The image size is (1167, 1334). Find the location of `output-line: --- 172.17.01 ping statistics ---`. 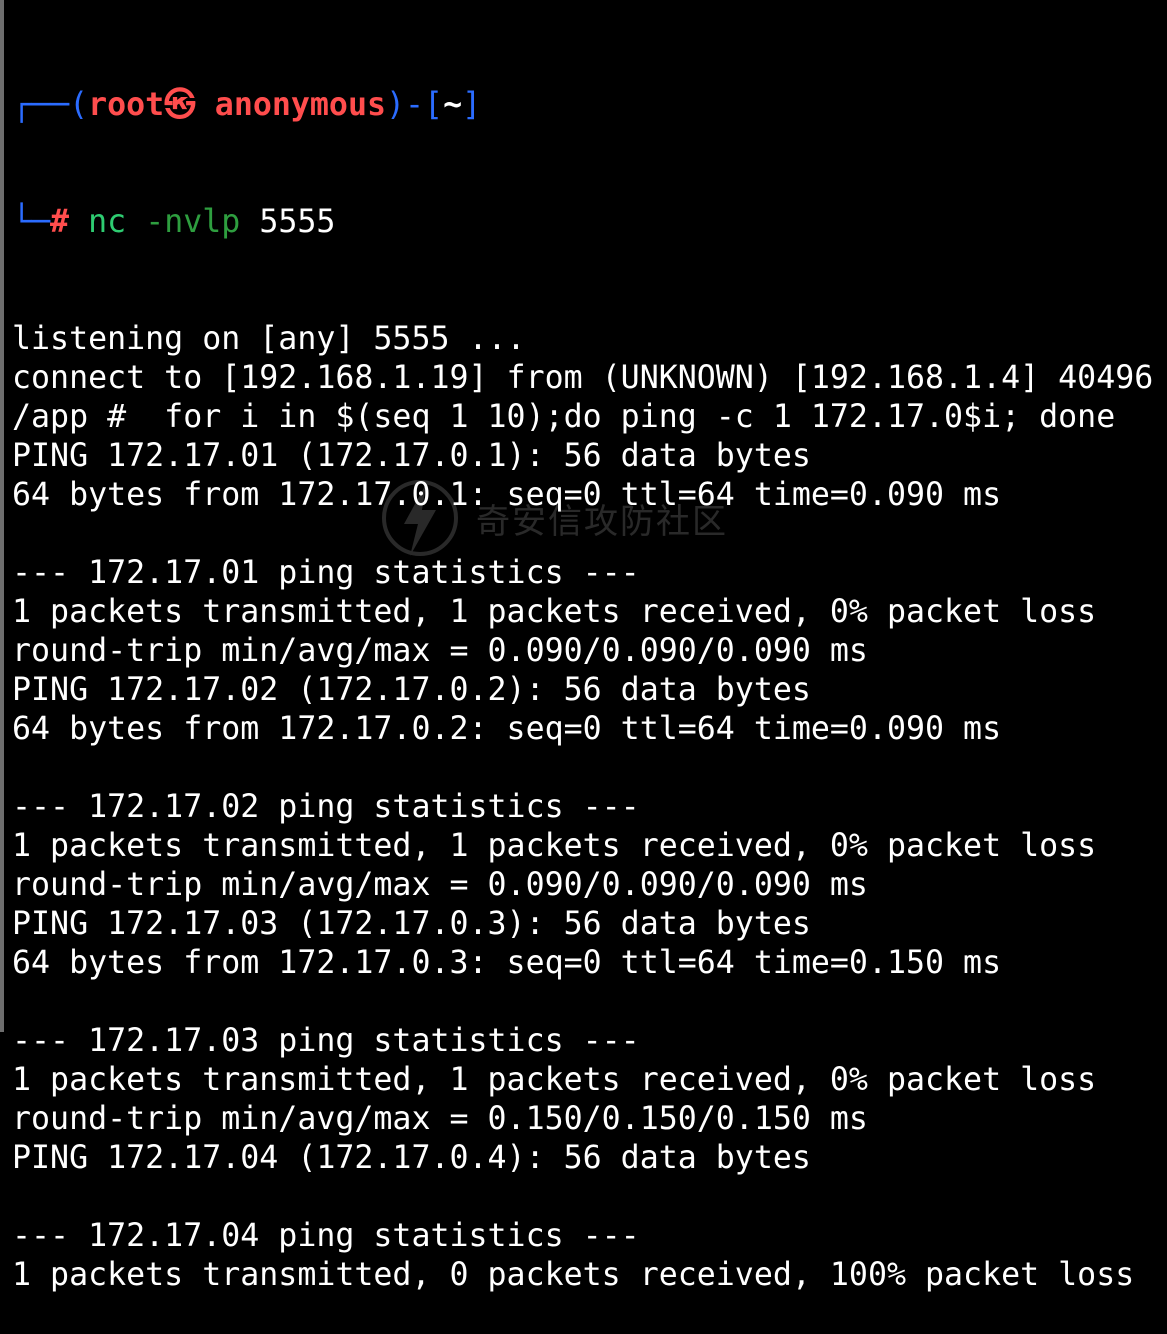

output-line: --- 172.17.01 ping statistics --- is located at coordinates (326, 573).